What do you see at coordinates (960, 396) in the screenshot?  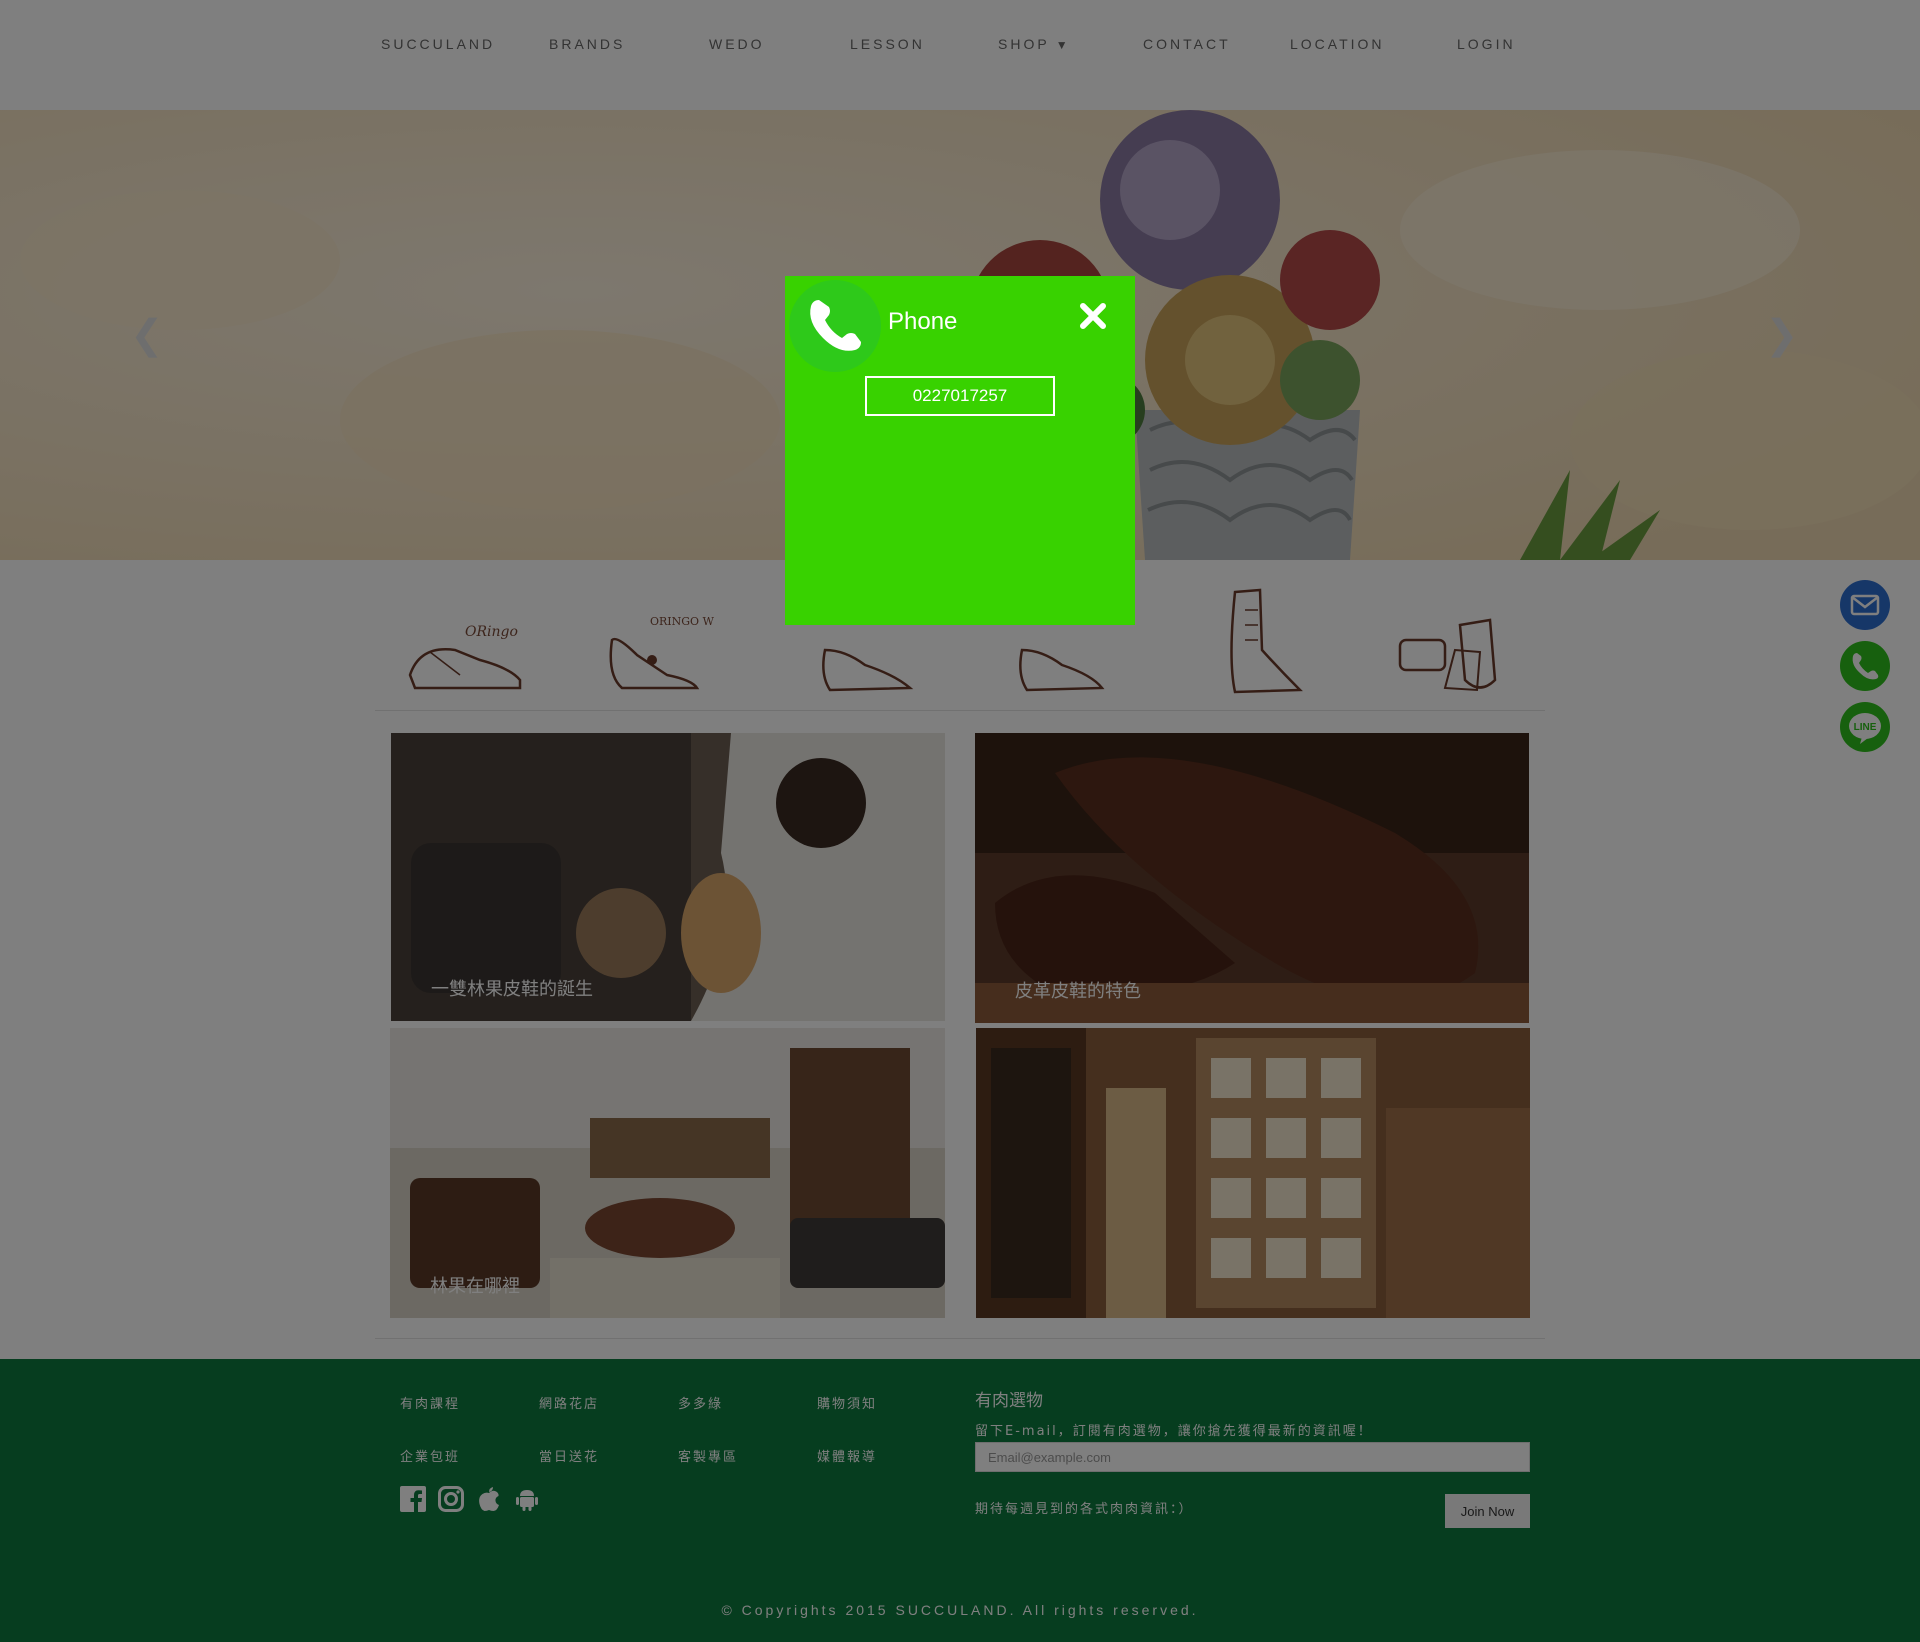 I see `phone-number-button: 0227017257` at bounding box center [960, 396].